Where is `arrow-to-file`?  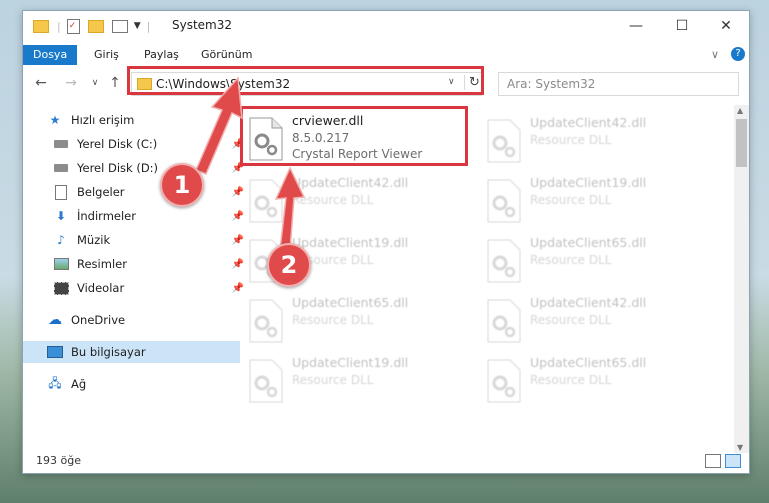 arrow-to-file is located at coordinates (290, 208).